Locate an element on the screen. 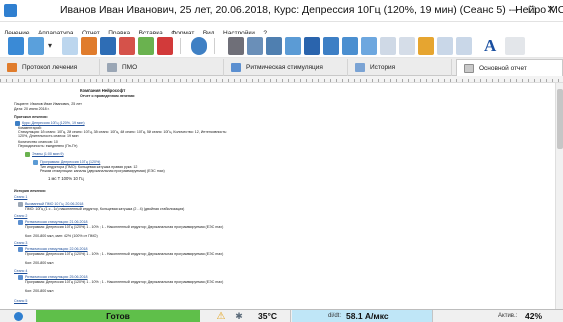 The height and width of the screenshot is (322, 563). session-detail-2: Кол: 200-800 мкл, мин: 42% (100% от ПМО) is located at coordinates (61, 236).